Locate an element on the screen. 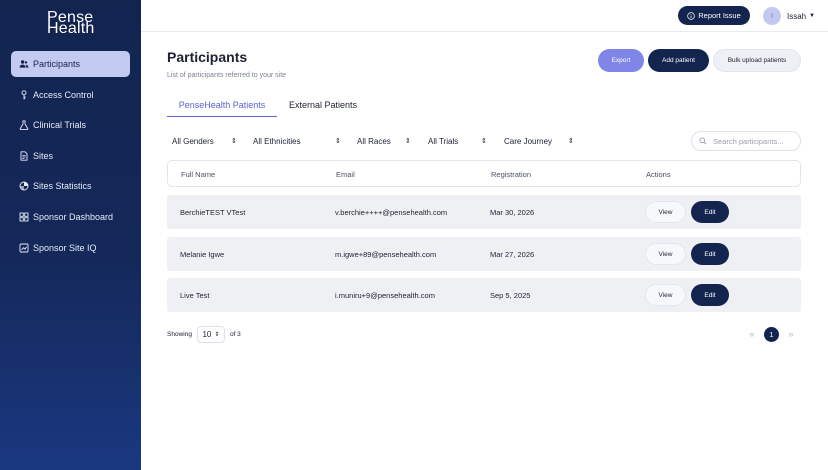  users-icon is located at coordinates (24, 64).